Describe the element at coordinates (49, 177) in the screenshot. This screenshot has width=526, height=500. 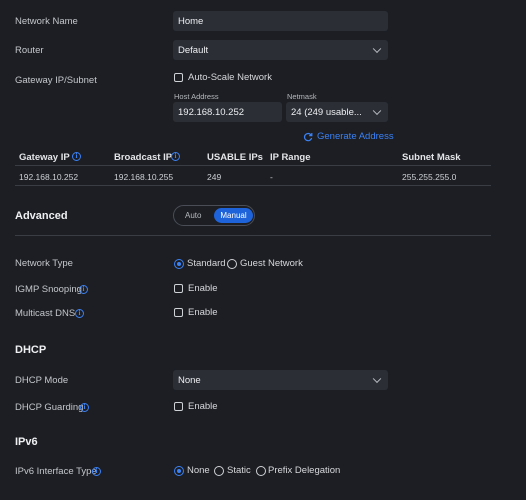
I see `cell-gateway-ip: 192.168.10.252` at that location.